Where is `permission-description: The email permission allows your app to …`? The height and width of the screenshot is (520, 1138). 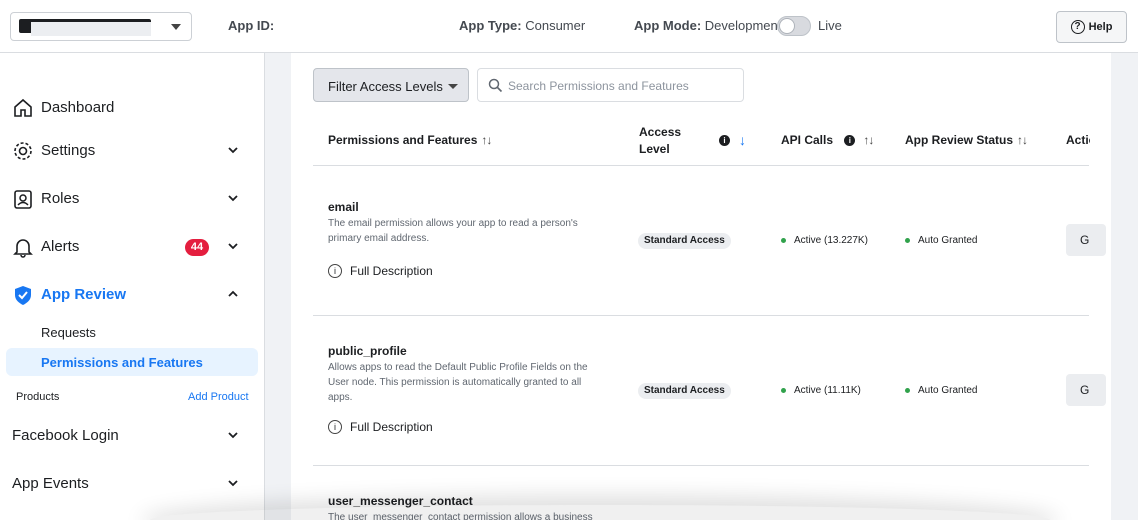 permission-description: The email permission allows your app to … is located at coordinates (453, 231).